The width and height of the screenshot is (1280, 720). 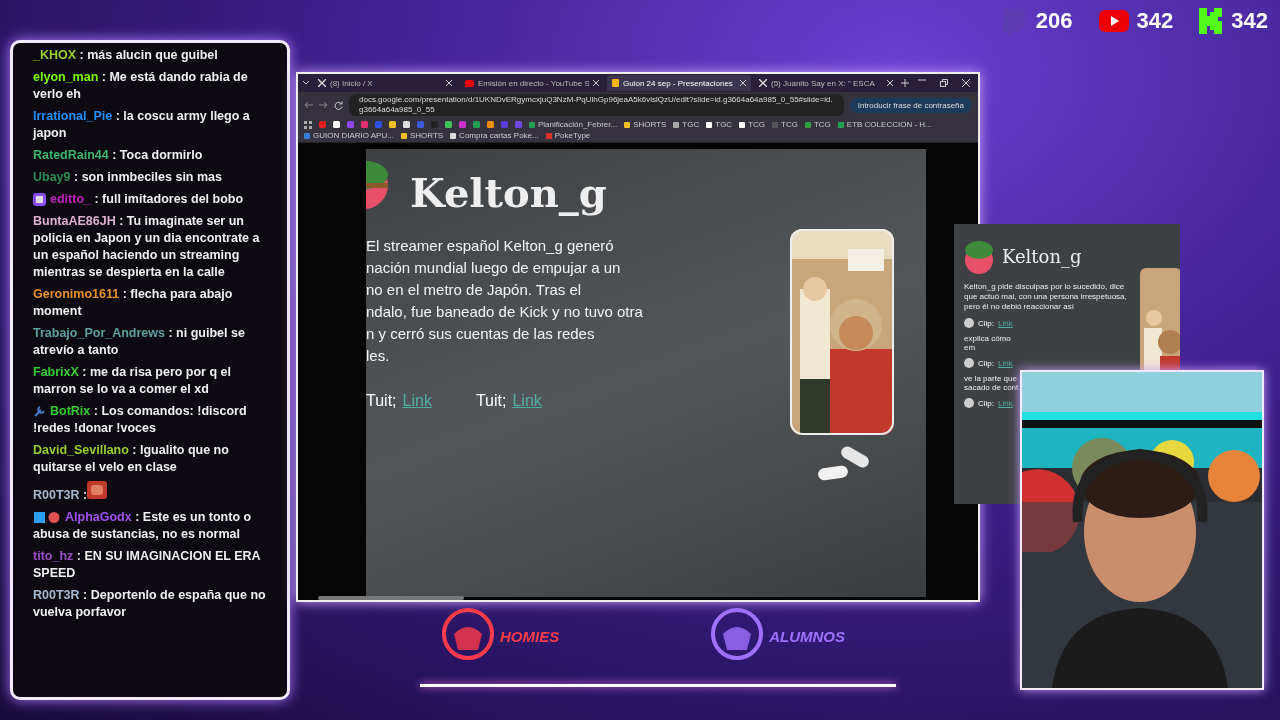 I want to click on emote-icon, so click(x=97, y=490).